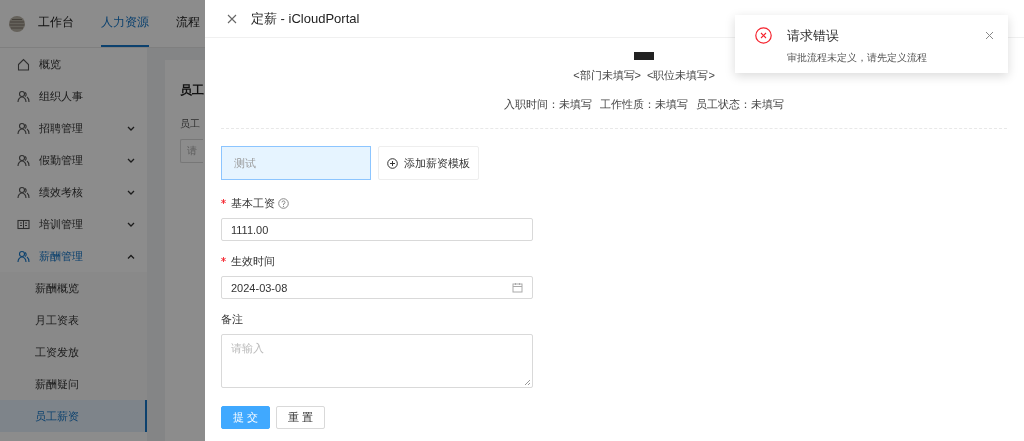  I want to click on resize-grip-icon, so click(527, 382).